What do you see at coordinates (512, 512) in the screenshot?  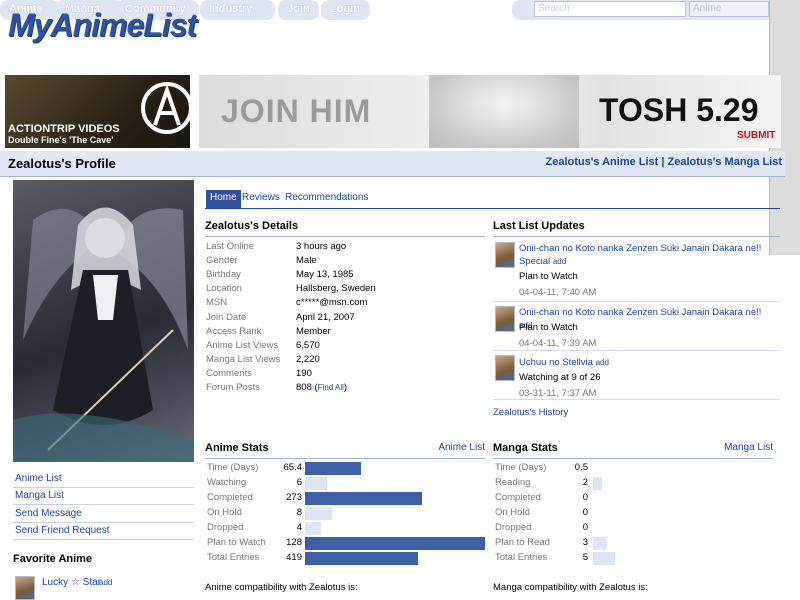 I see `manga-stat-label: On Hold` at bounding box center [512, 512].